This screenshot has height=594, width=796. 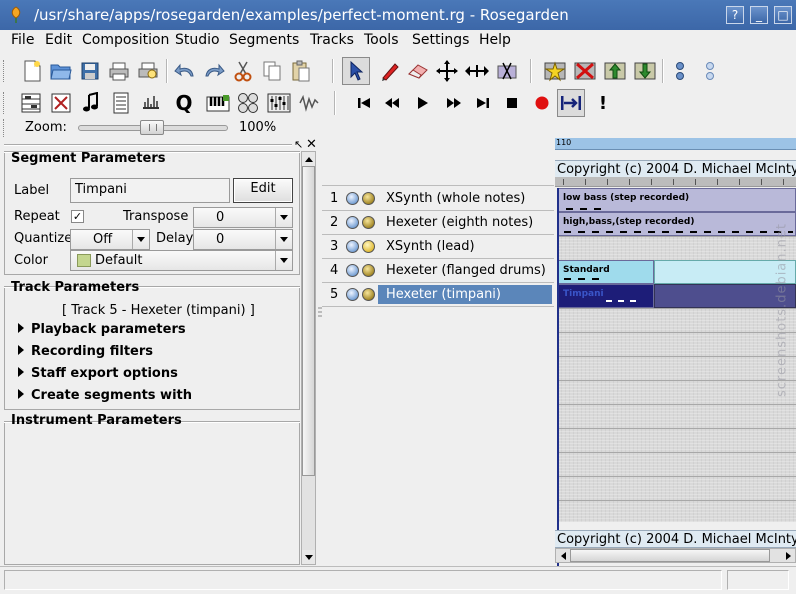 I want to click on menu-tools: Tools, so click(x=381, y=40).